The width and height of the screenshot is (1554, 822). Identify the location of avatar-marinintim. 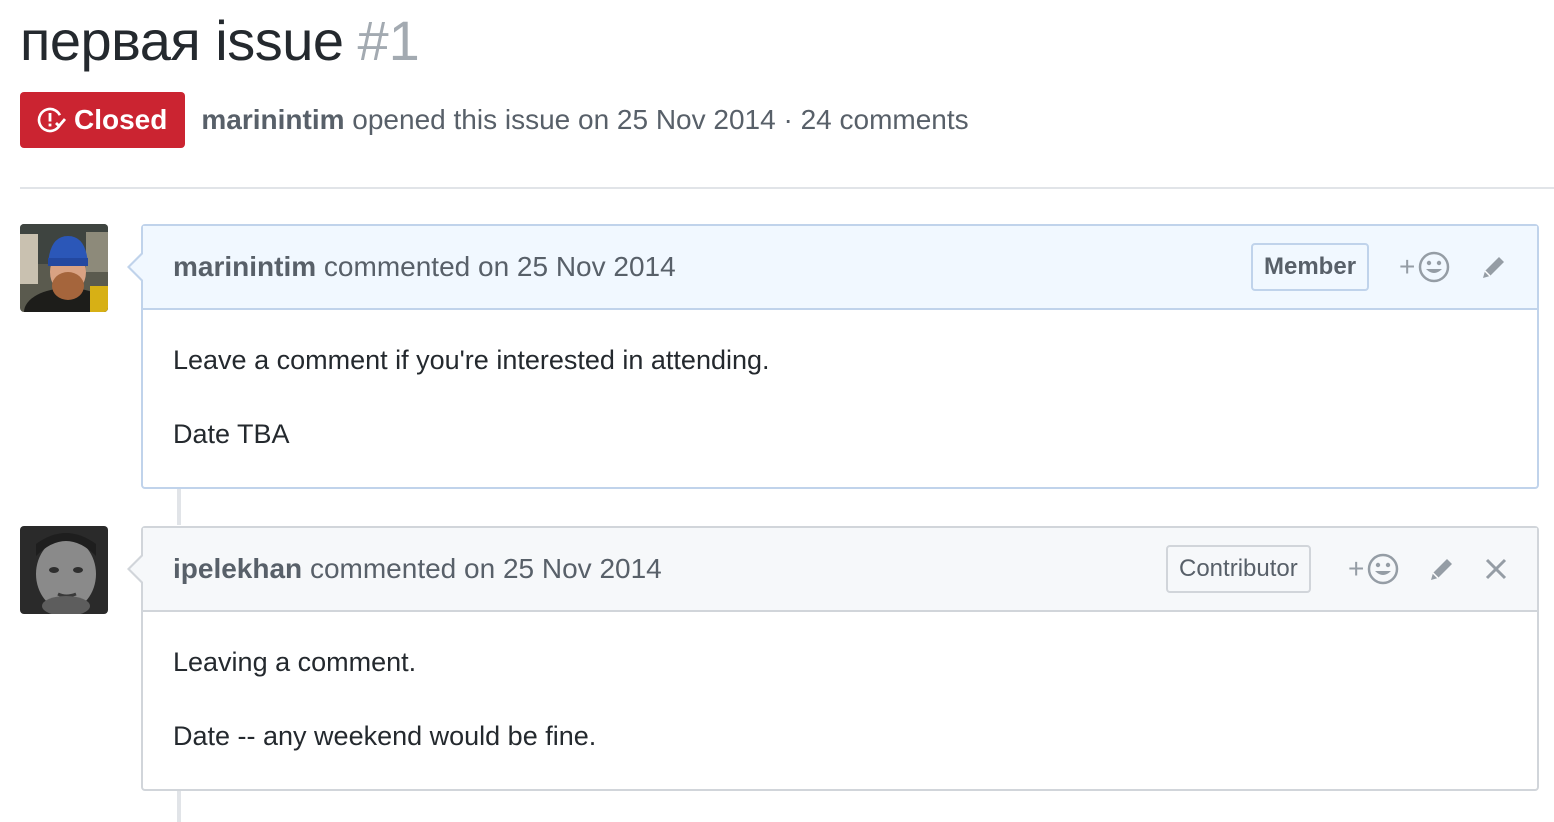
(64, 268).